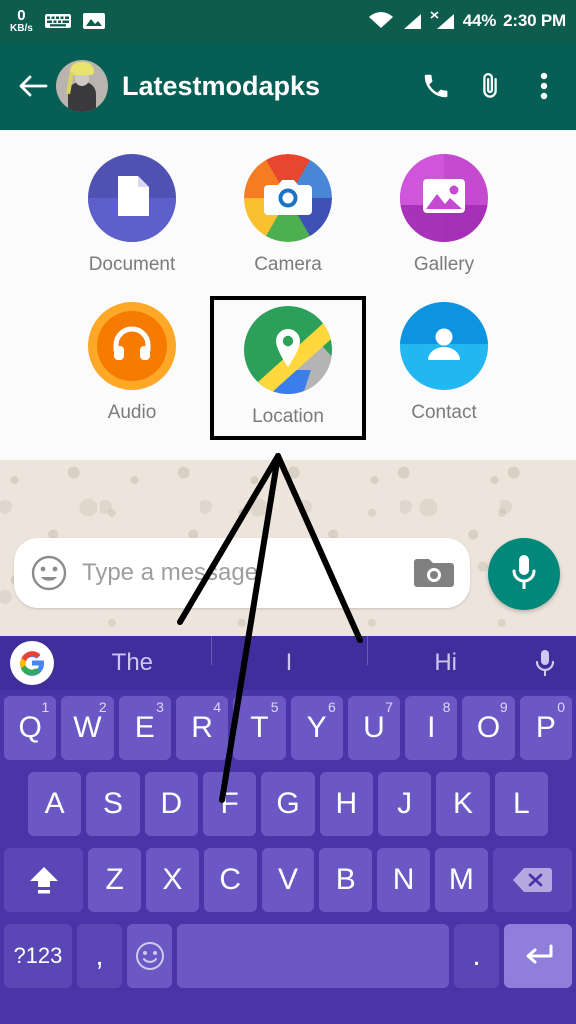 This screenshot has width=576, height=1024. I want to click on attach-option-camera: Camera, so click(288, 216).